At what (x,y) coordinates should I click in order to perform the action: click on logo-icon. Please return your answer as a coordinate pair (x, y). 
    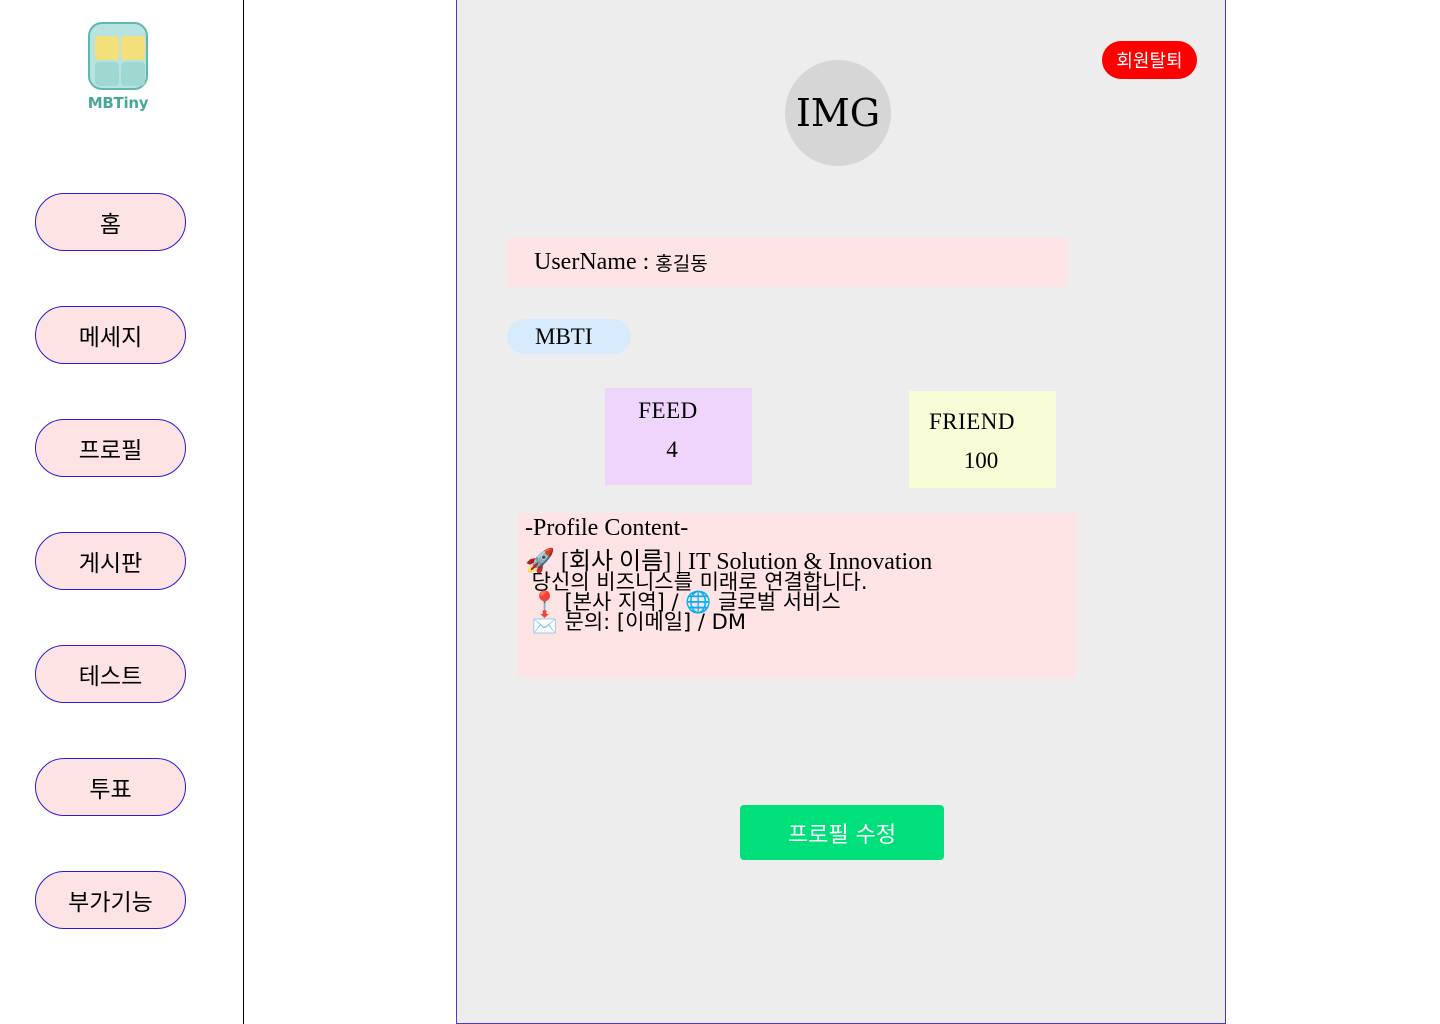
    Looking at the image, I should click on (118, 56).